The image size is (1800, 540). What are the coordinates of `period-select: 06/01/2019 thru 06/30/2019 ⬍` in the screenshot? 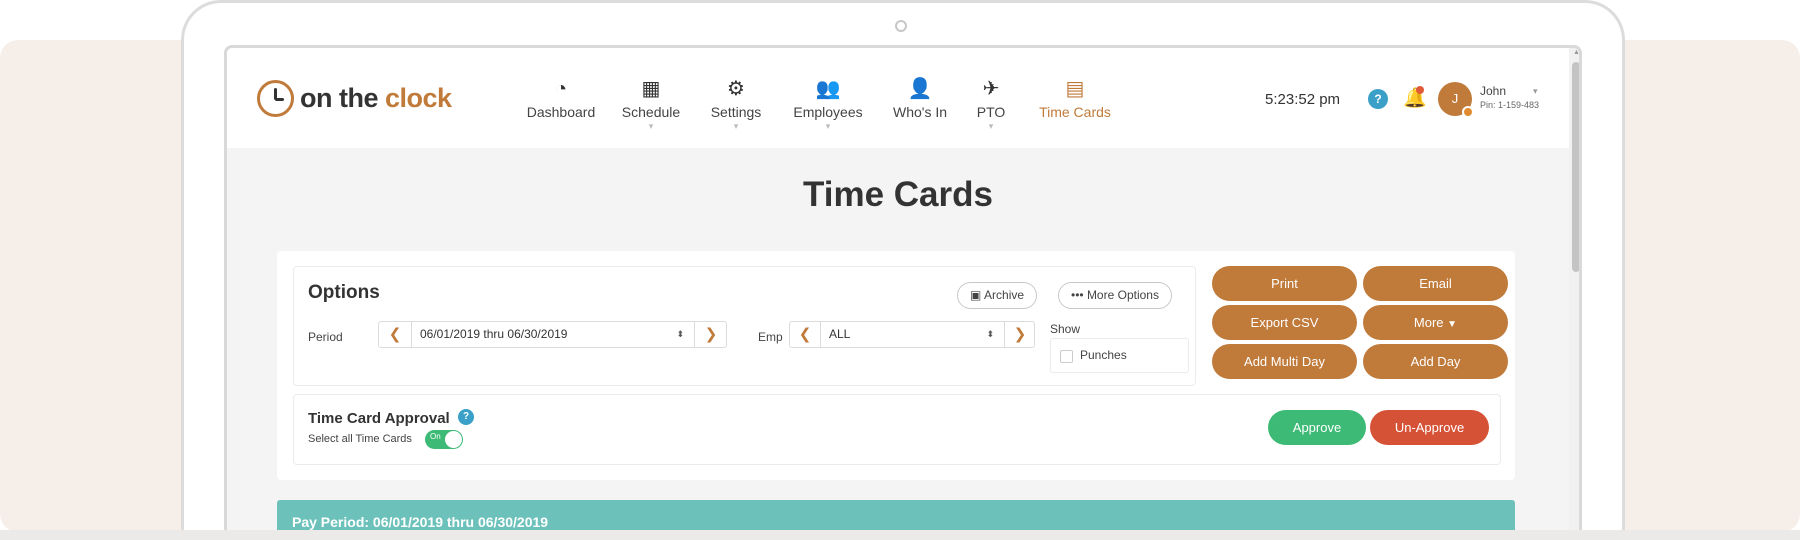 It's located at (553, 334).